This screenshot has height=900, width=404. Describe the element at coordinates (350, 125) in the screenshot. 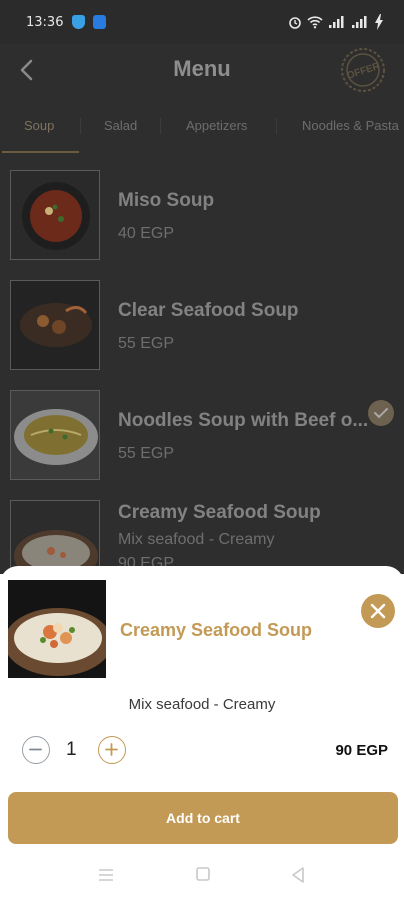

I see `tab-noodles-pasta: Noodles & Pasta` at that location.